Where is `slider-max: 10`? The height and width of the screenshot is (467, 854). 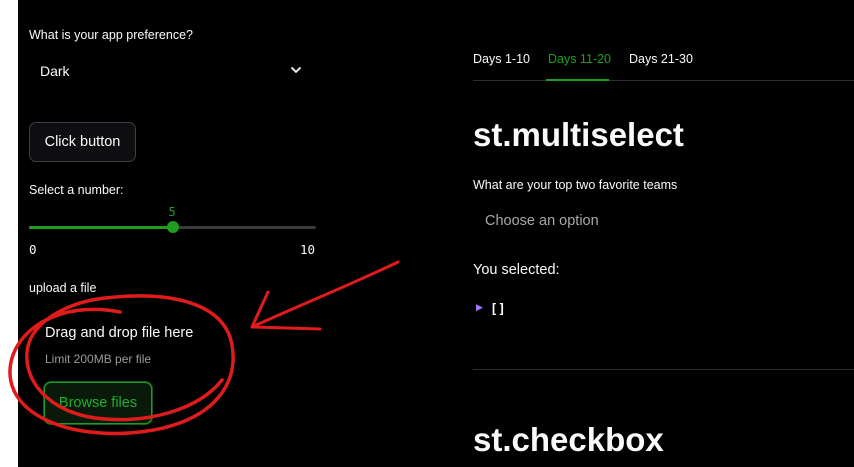
slider-max: 10 is located at coordinates (308, 249).